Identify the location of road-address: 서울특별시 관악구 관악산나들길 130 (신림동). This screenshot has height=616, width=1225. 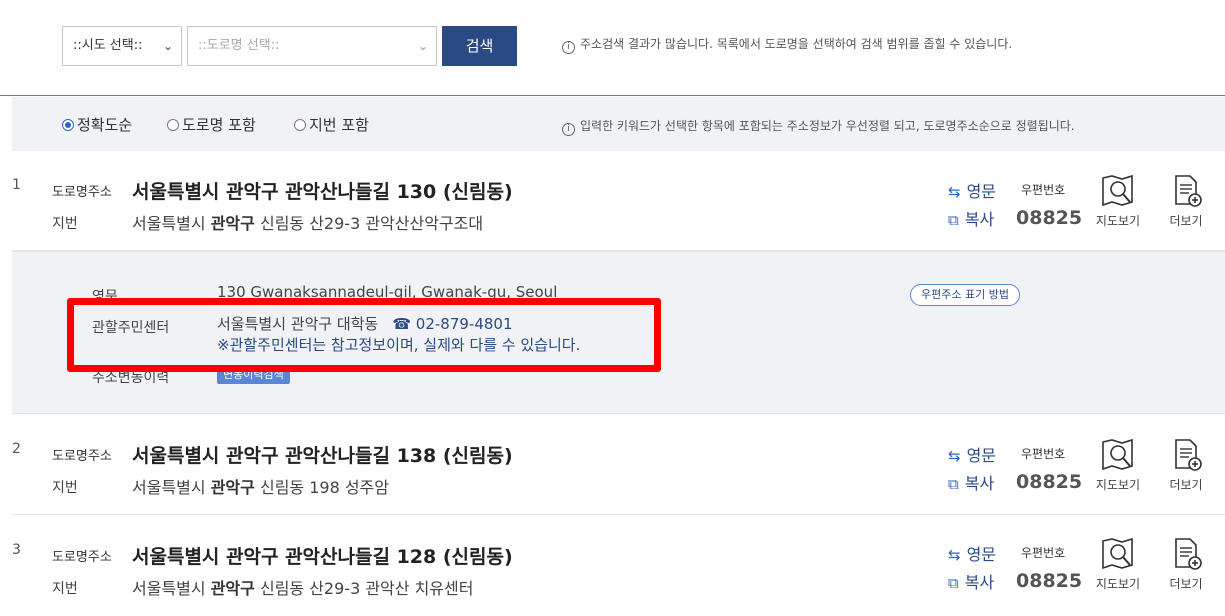
(322, 190).